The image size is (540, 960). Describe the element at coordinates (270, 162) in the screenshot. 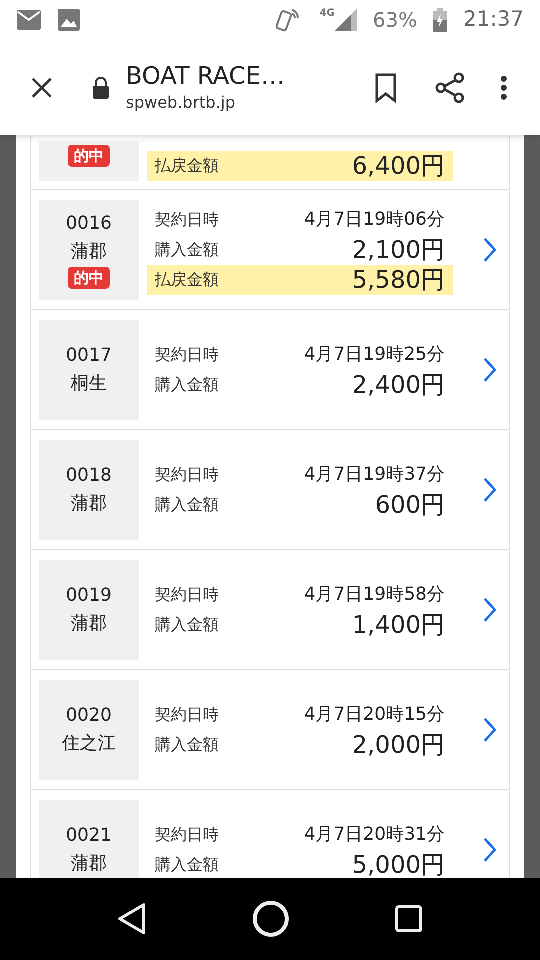

I see `bet-card: 的中 払戻金額 6,400円` at that location.